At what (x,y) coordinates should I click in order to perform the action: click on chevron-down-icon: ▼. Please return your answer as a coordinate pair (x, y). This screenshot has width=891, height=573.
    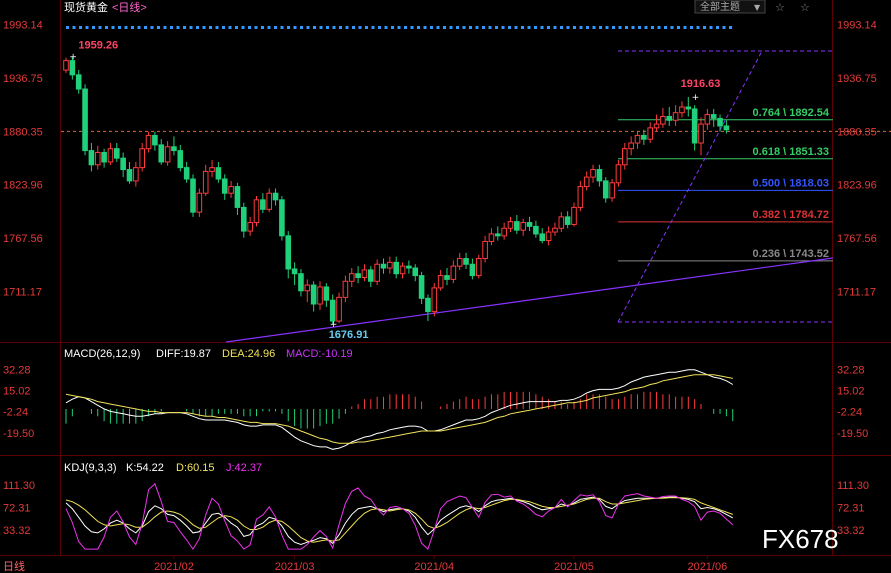
    Looking at the image, I should click on (757, 7).